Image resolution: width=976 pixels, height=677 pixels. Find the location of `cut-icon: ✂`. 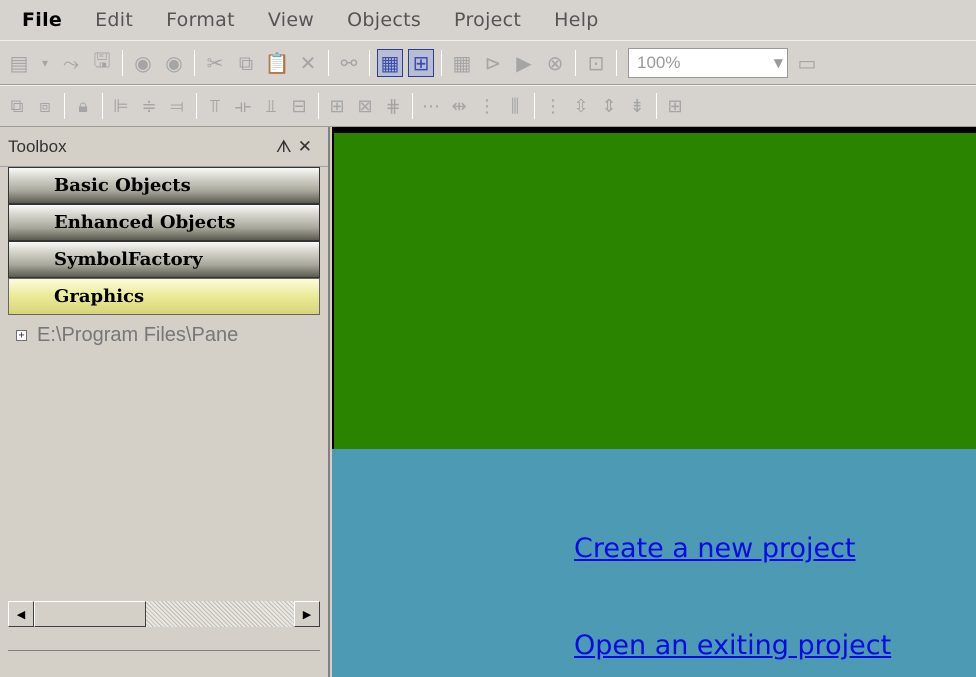

cut-icon: ✂ is located at coordinates (215, 63).